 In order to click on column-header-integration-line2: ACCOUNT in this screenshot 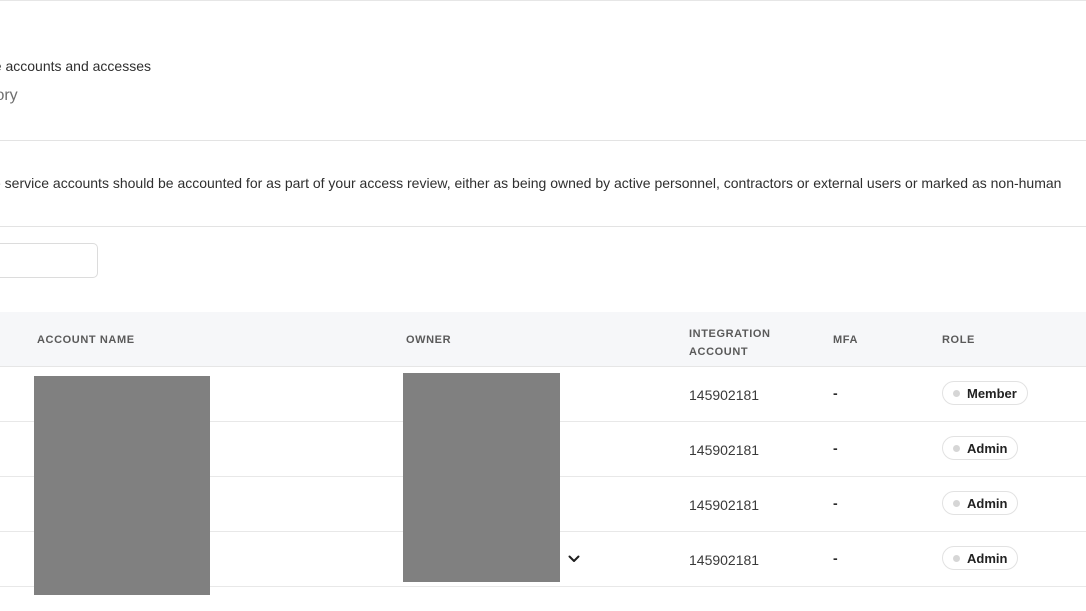, I will do `click(719, 352)`.